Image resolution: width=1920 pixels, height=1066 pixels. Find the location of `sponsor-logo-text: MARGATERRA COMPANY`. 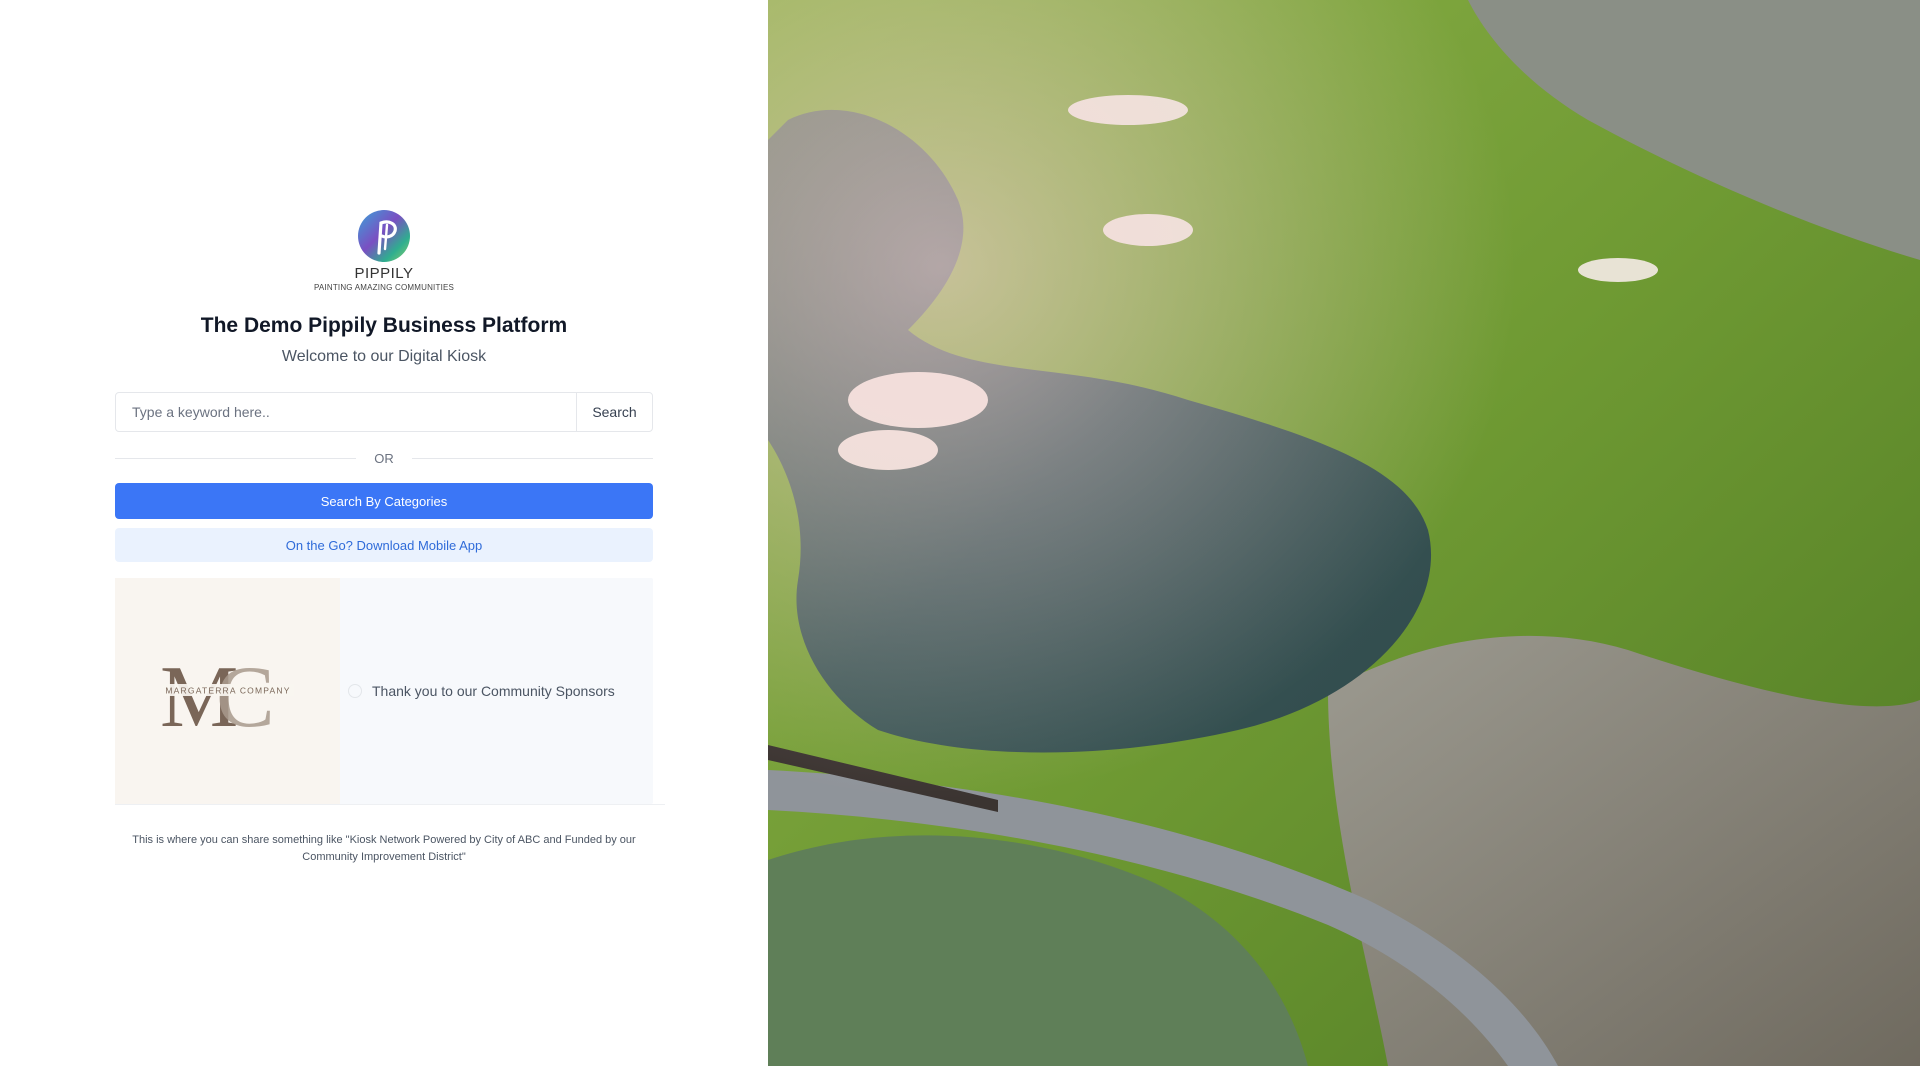

sponsor-logo-text: MARGATERRA COMPANY is located at coordinates (227, 691).